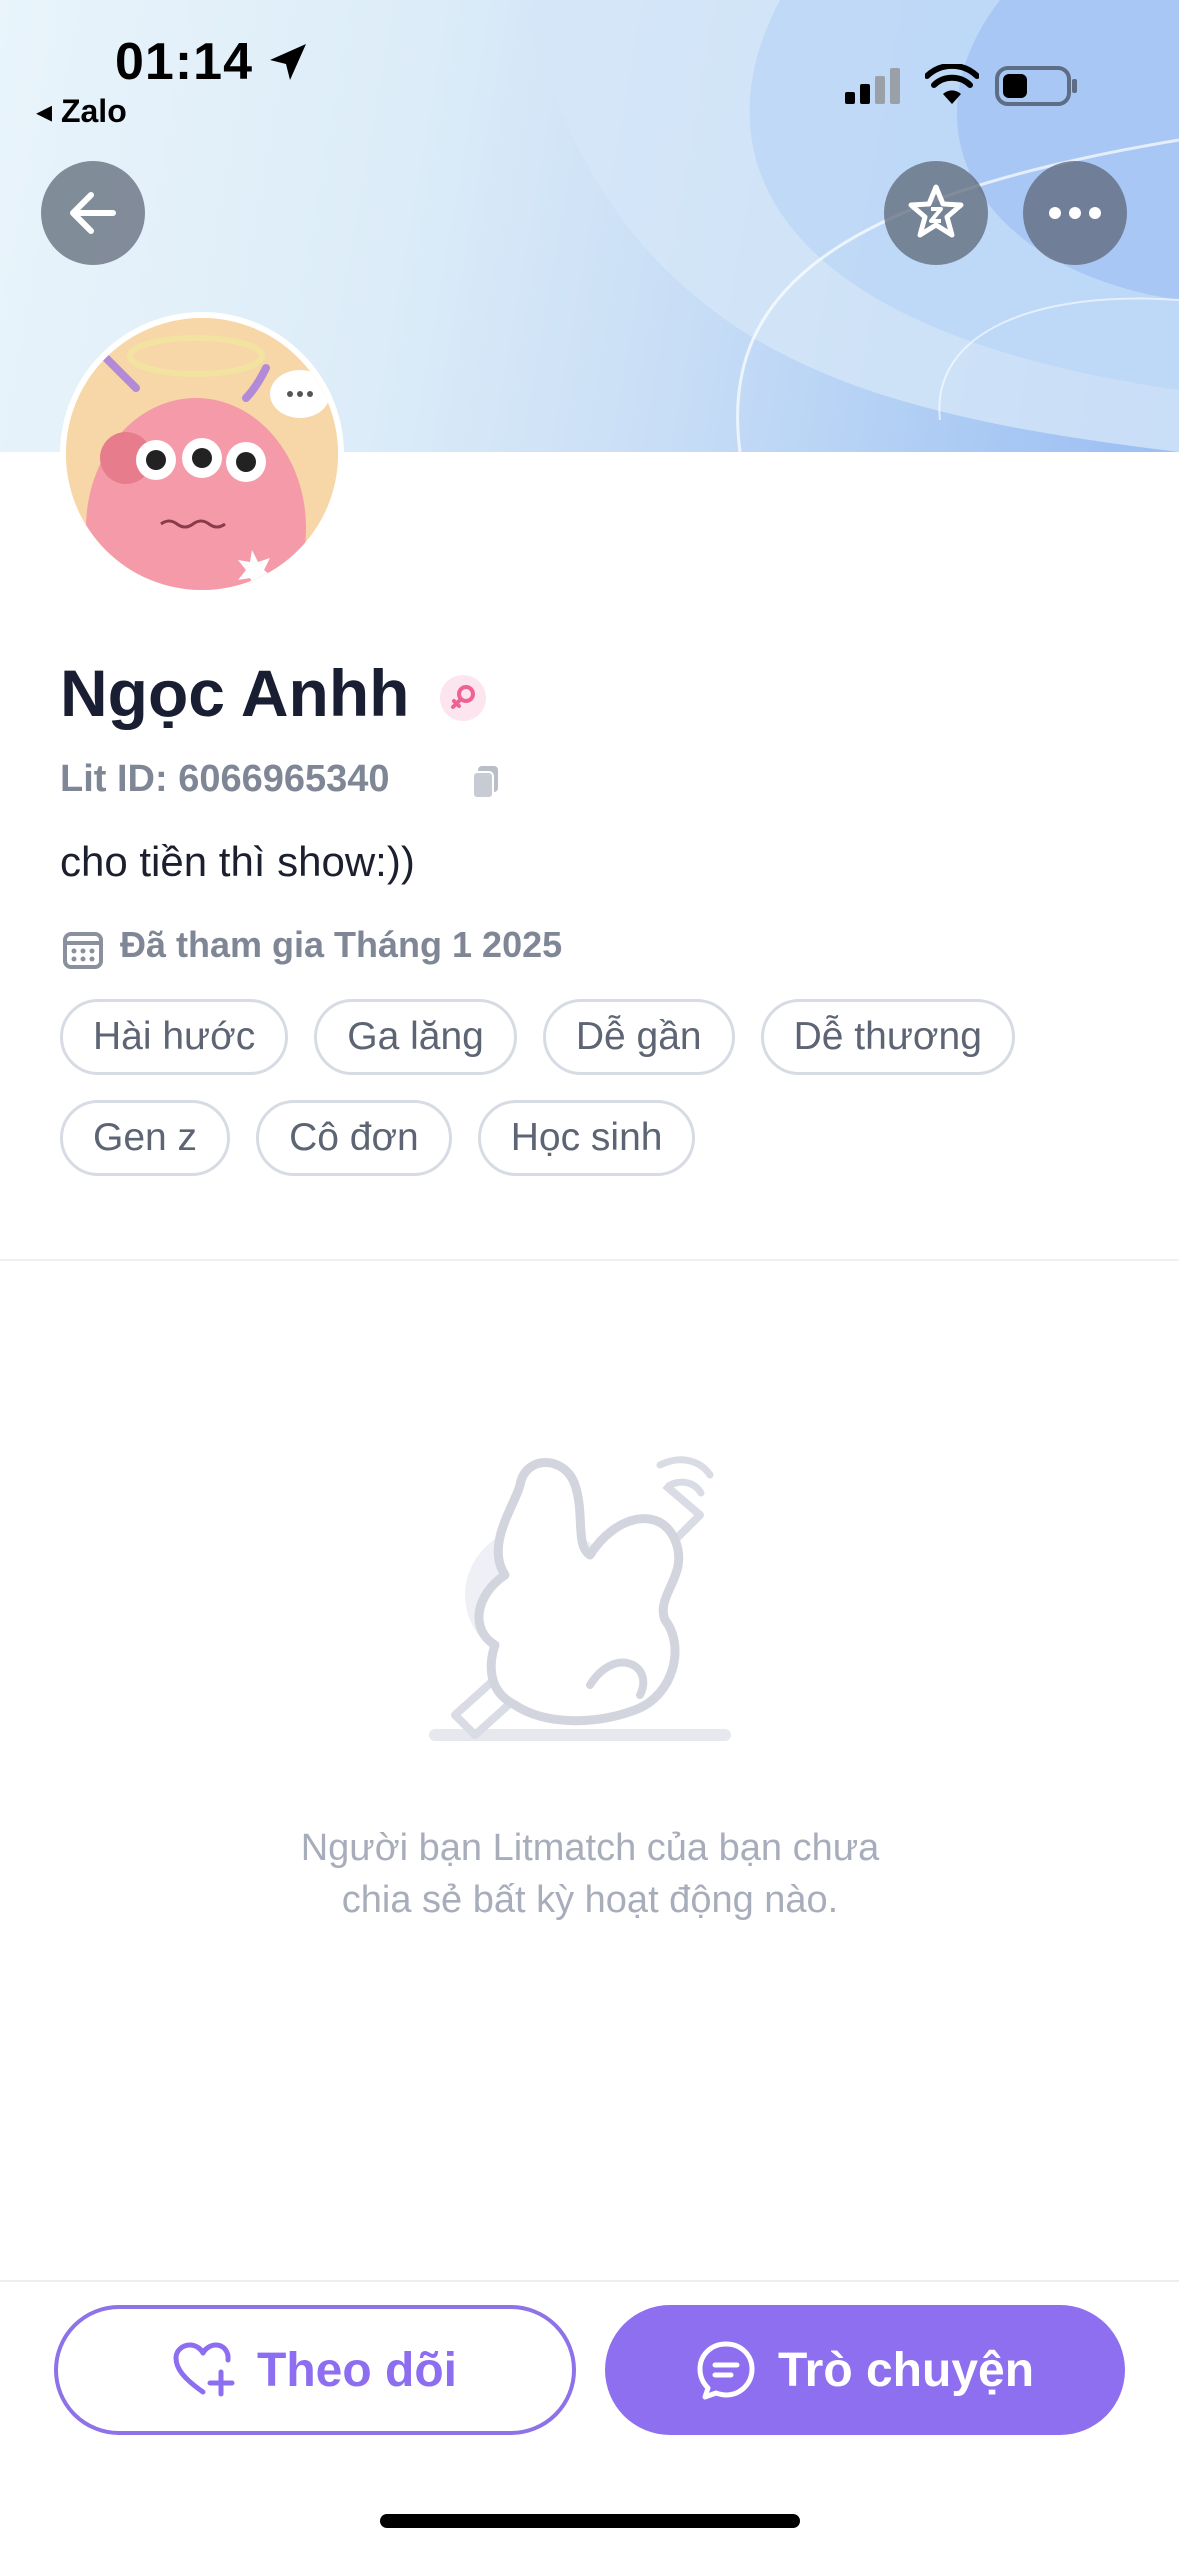 Image resolution: width=1179 pixels, height=2556 pixels. Describe the element at coordinates (580, 1598) in the screenshot. I see `empty-activity-illustration` at that location.